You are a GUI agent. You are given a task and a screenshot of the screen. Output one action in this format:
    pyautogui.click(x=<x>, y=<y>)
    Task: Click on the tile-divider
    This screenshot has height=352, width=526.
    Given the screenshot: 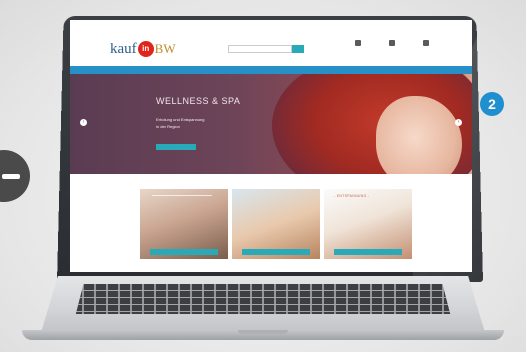 What is the action you would take?
    pyautogui.click(x=182, y=197)
    